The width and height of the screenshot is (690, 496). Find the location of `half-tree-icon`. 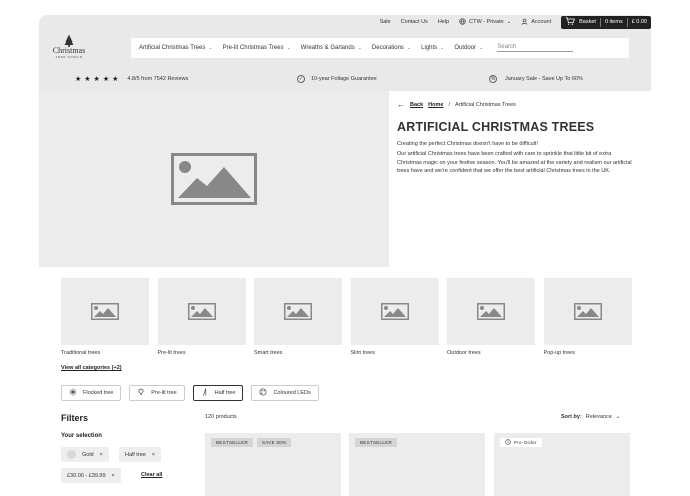

half-tree-icon is located at coordinates (205, 393).